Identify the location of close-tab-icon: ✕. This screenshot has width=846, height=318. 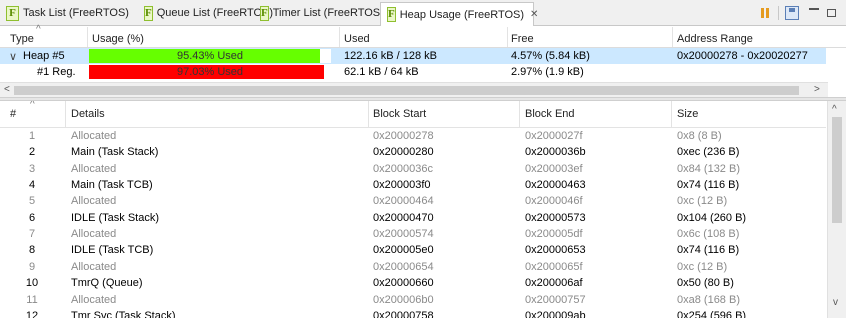
(534, 14).